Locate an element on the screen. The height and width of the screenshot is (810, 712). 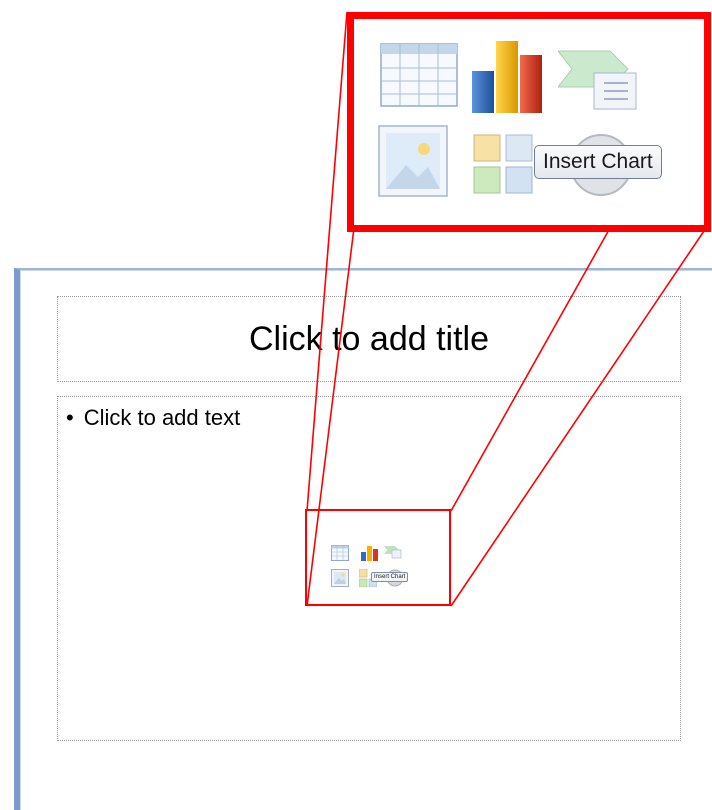
zoom-callout: Insert Chart is located at coordinates (529, 122).